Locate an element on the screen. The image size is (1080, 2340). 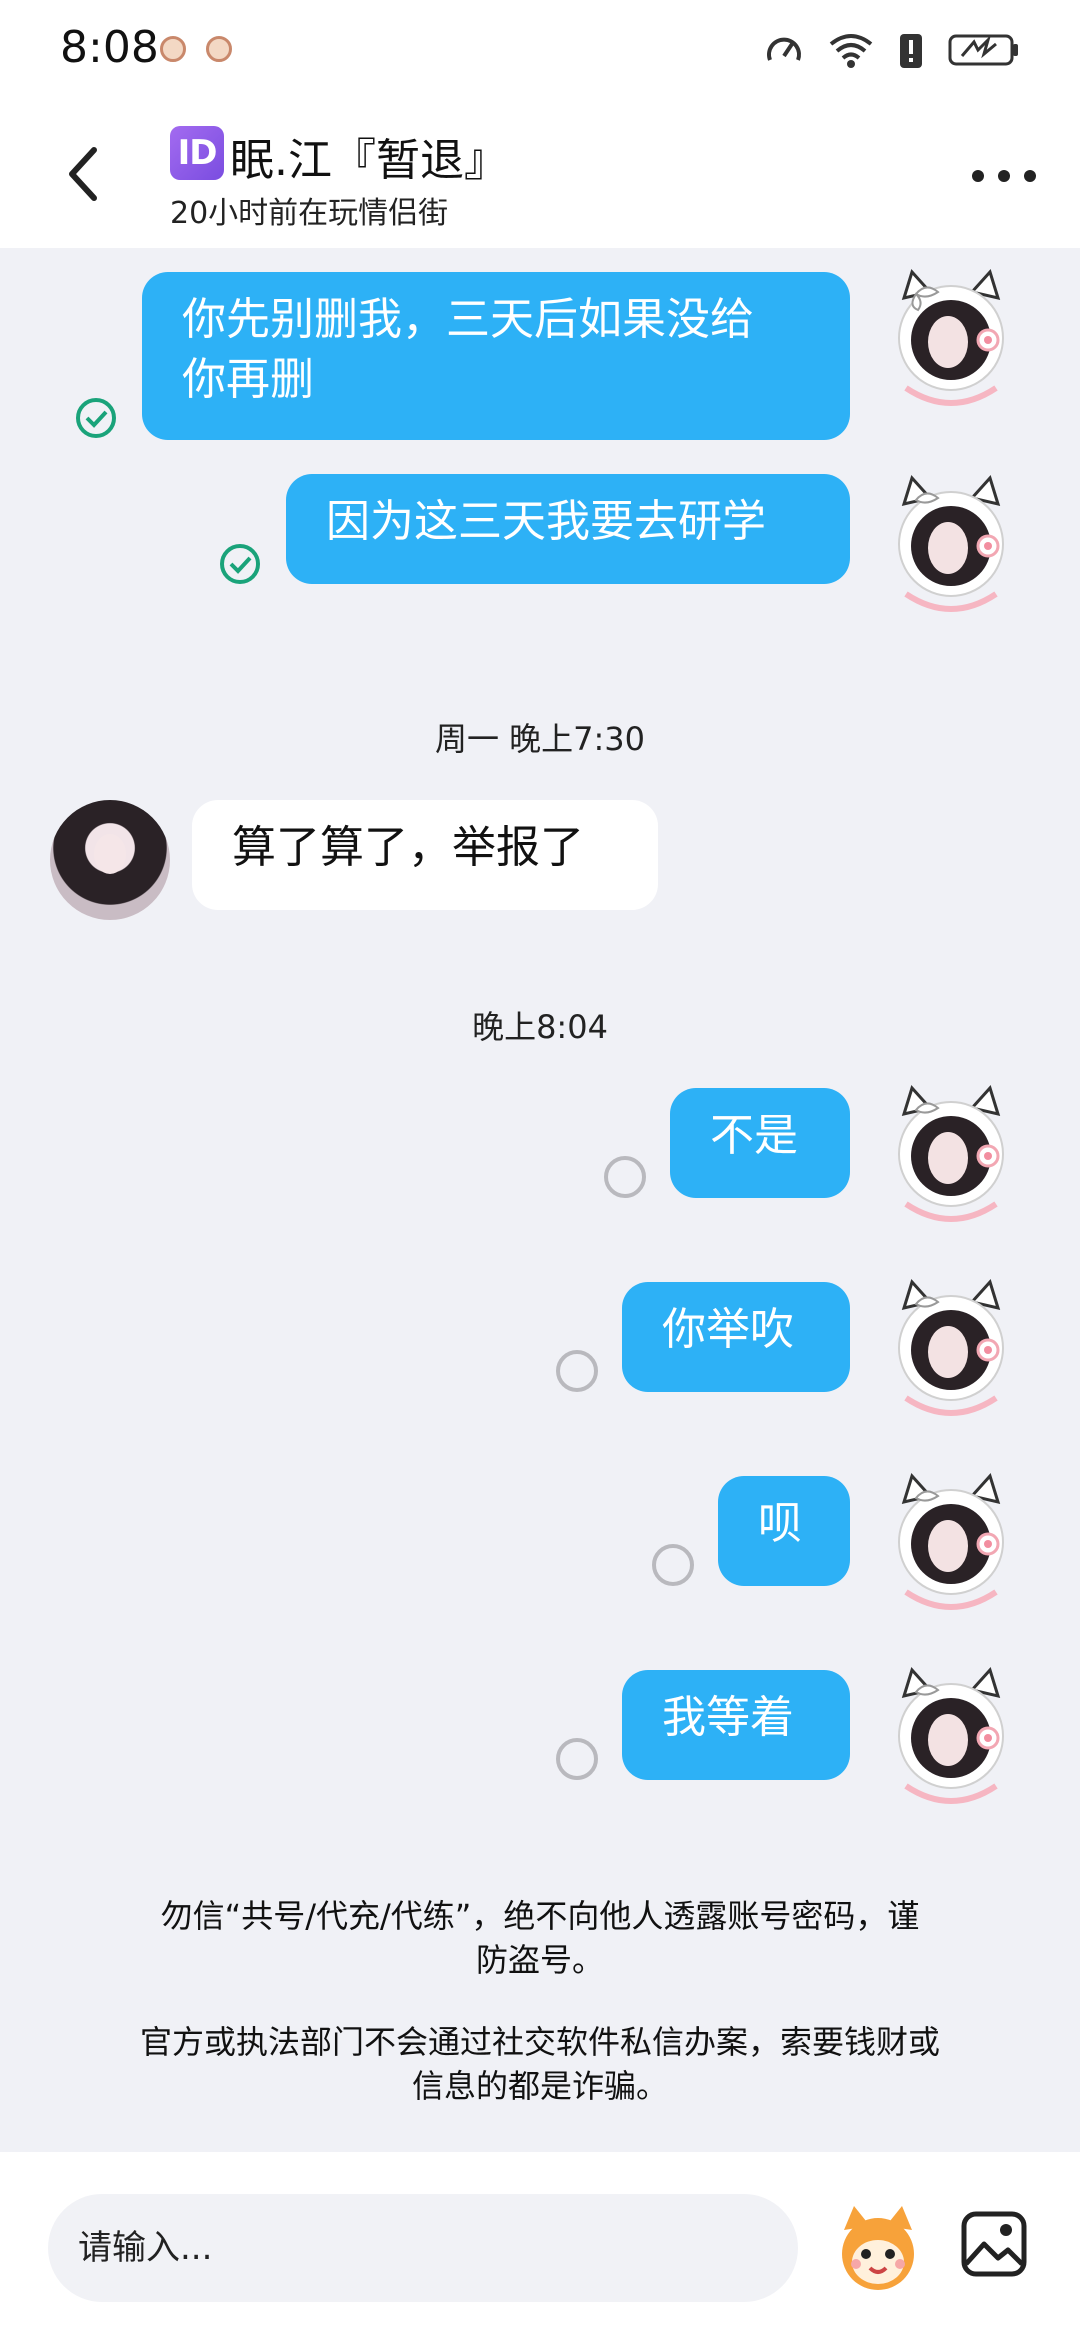
image-icon is located at coordinates (994, 2244).